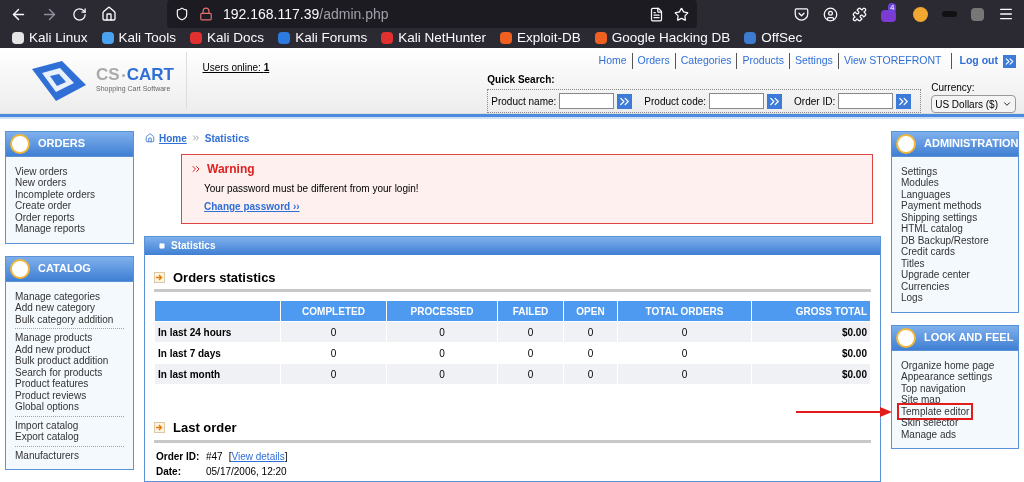 This screenshot has height=482, width=1024. What do you see at coordinates (139, 38) in the screenshot?
I see `bookmark-link: Kali Tools` at bounding box center [139, 38].